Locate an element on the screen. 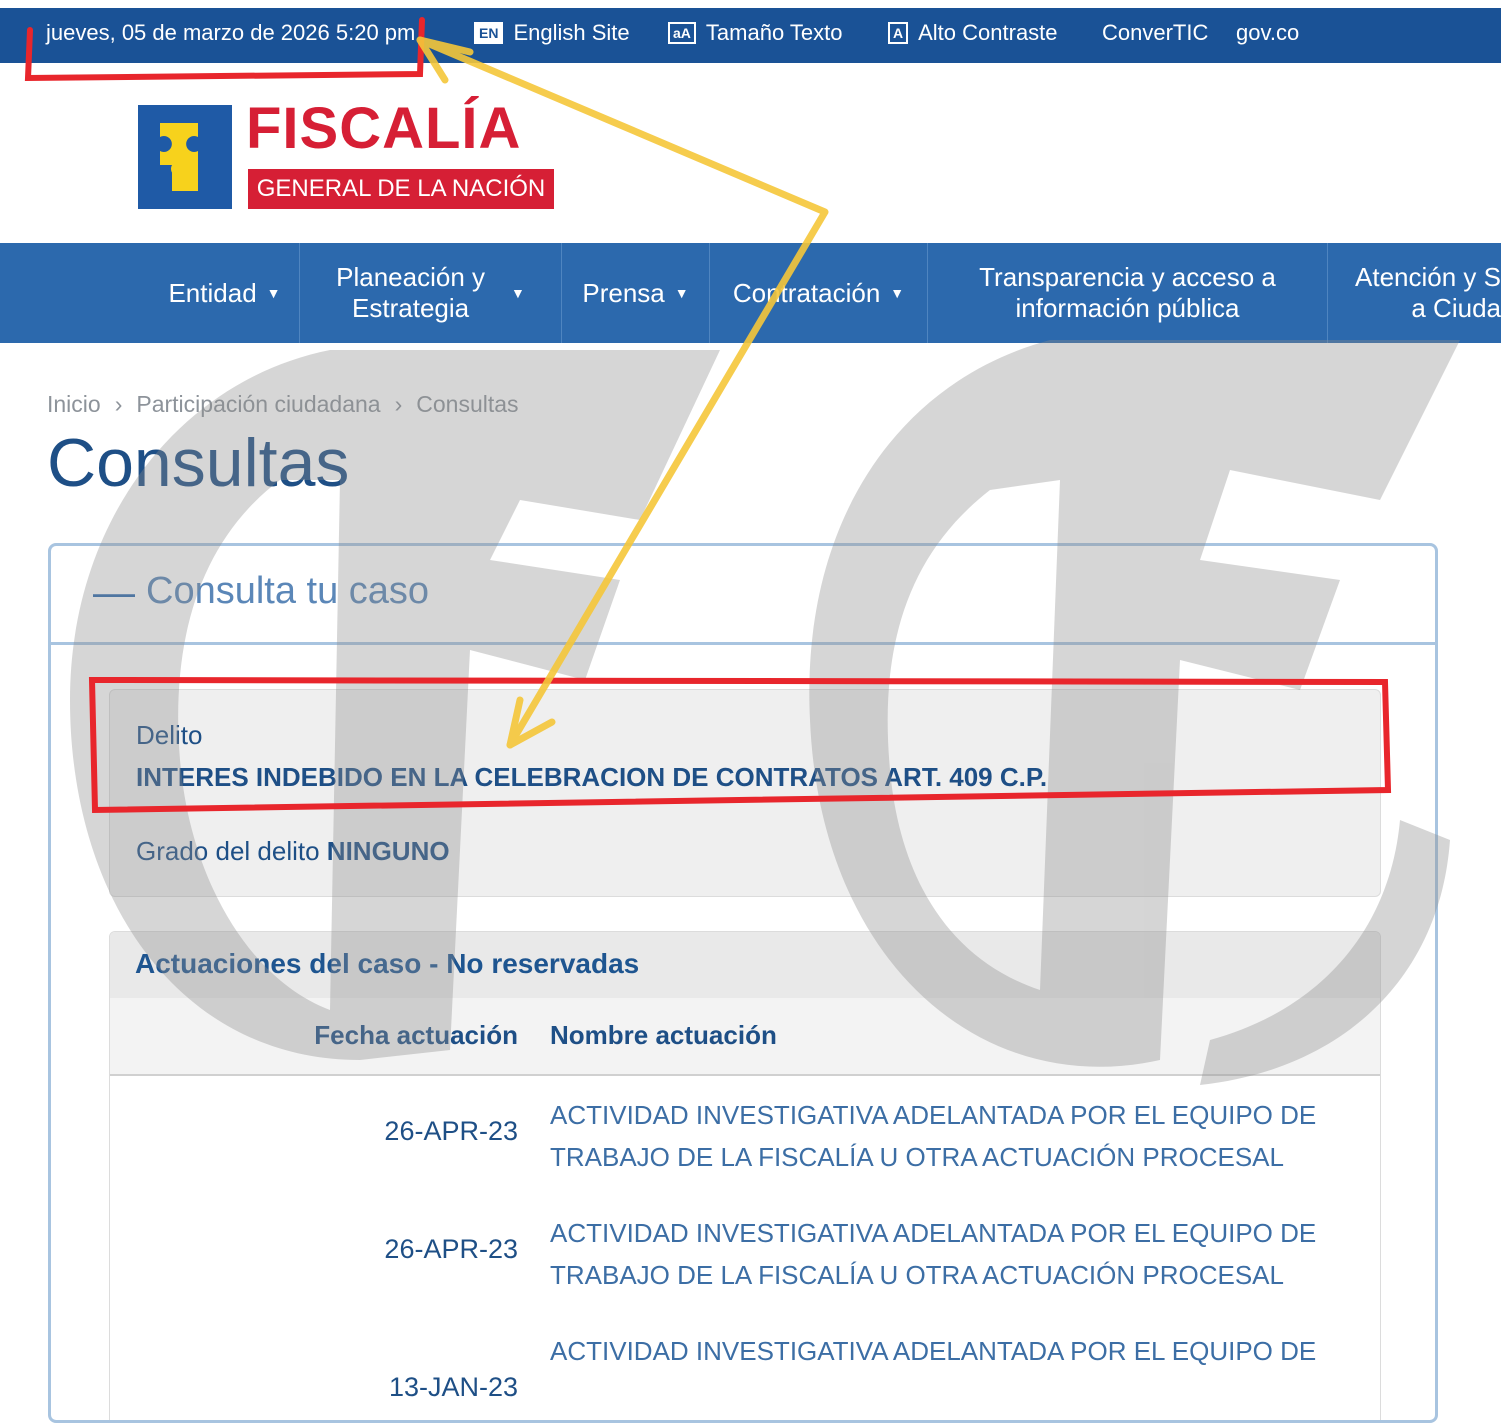  nav-item-planeacion: Planeación y Estrategia ▼ is located at coordinates (431, 293).